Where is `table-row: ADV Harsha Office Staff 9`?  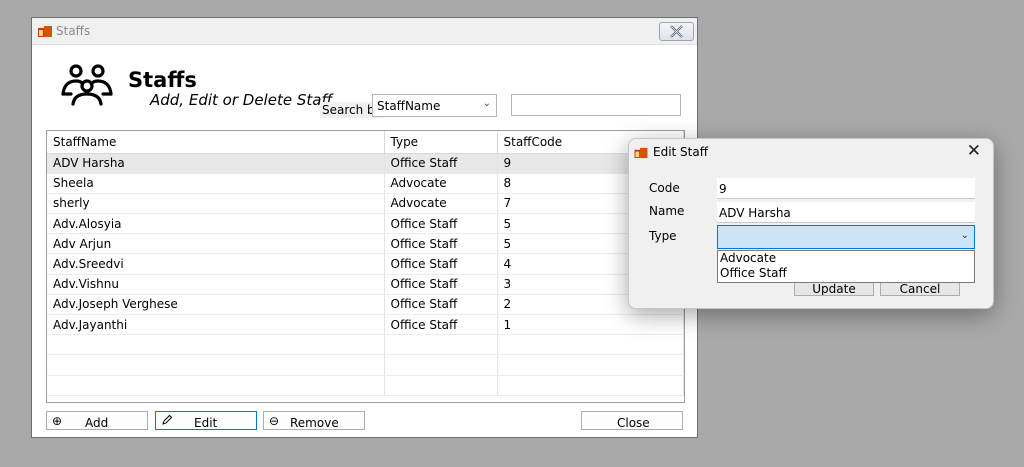
table-row: ADV Harsha Office Staff 9 is located at coordinates (365, 163).